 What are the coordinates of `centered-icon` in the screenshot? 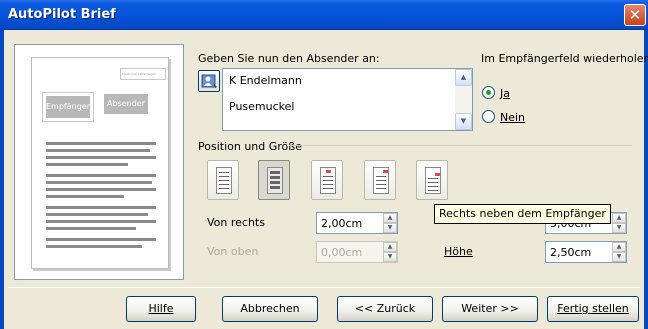 It's located at (328, 180).